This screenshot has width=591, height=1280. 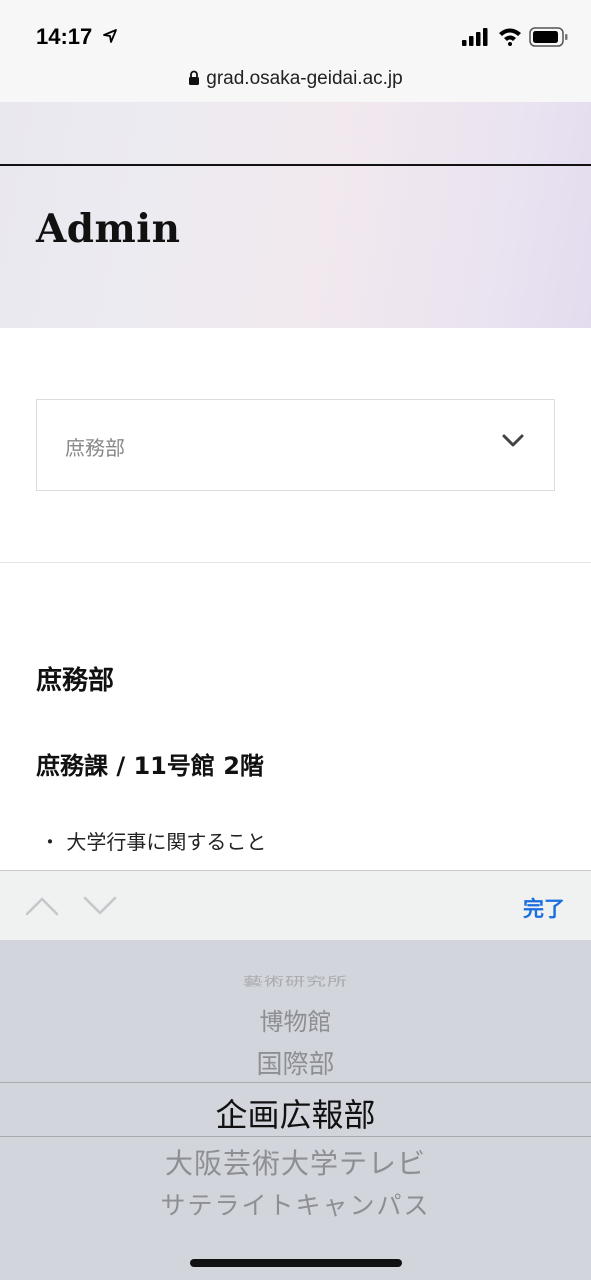 I want to click on chevron-down-icon, so click(x=513, y=440).